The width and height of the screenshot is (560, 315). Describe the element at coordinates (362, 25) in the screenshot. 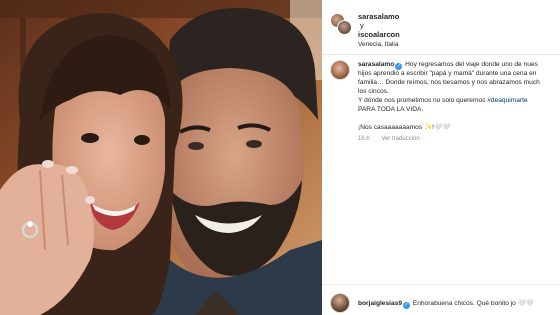

I see `header-separator: y` at that location.